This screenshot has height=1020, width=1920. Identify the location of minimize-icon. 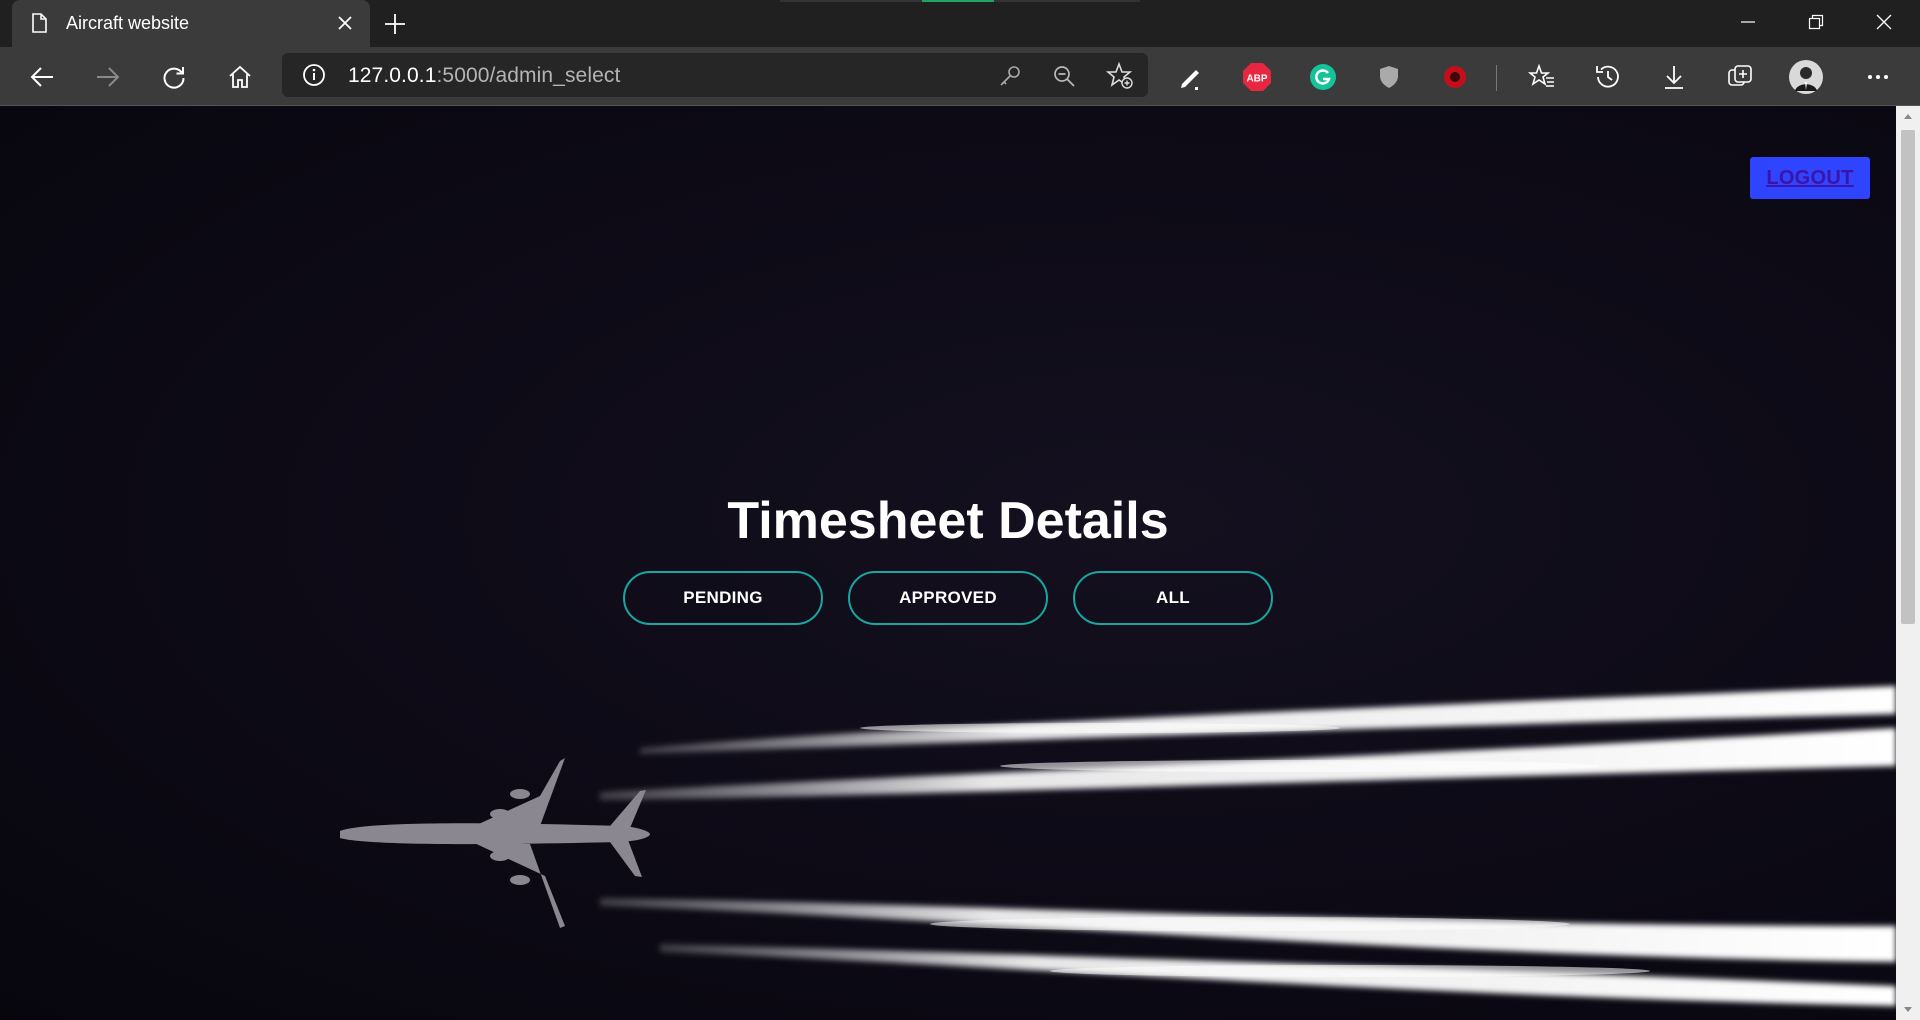
(1748, 22).